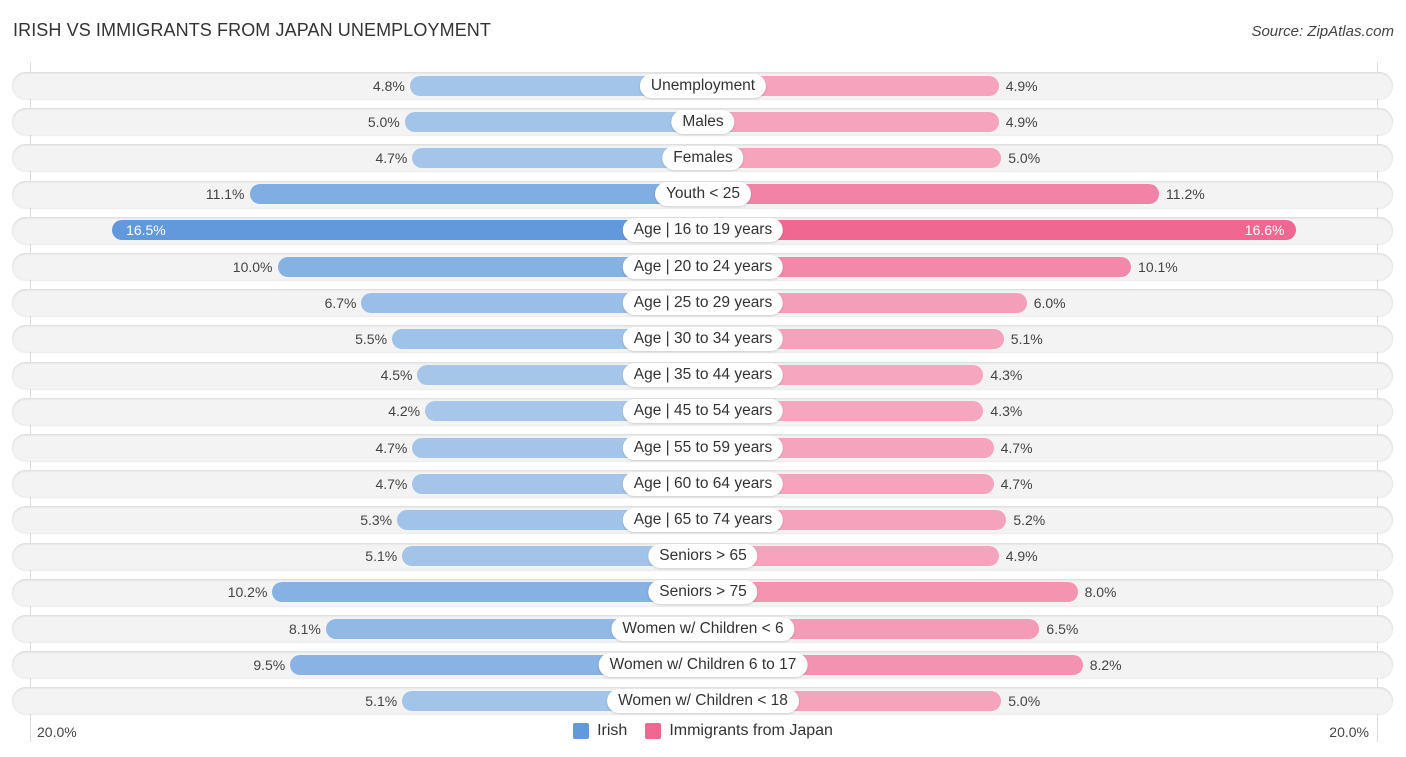 The image size is (1406, 757). What do you see at coordinates (1062, 628) in the screenshot?
I see `value-label-japan: 6.5%` at bounding box center [1062, 628].